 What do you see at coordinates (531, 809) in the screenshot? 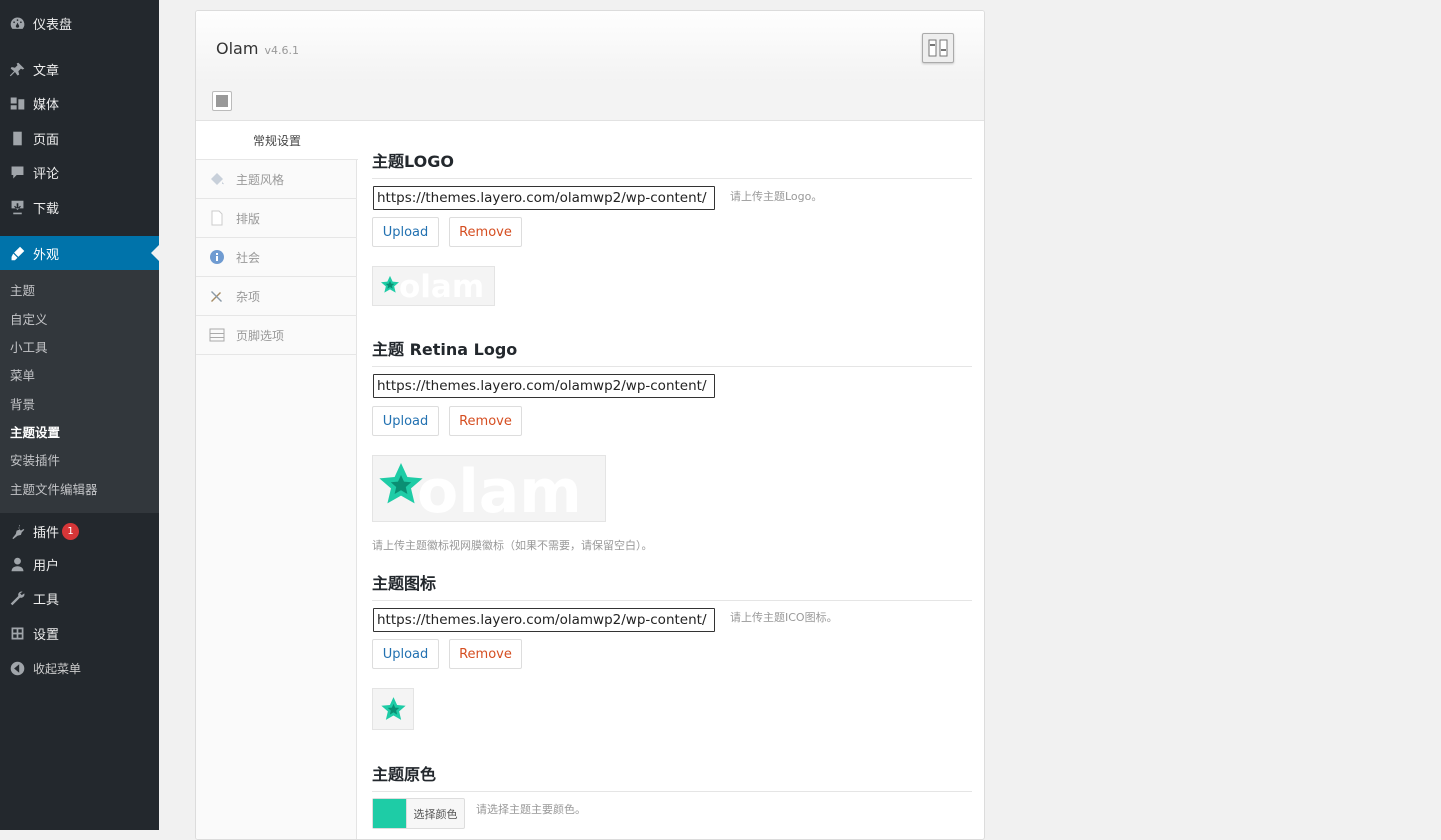
I see `color-description: 请选择主题主要颜色。` at bounding box center [531, 809].